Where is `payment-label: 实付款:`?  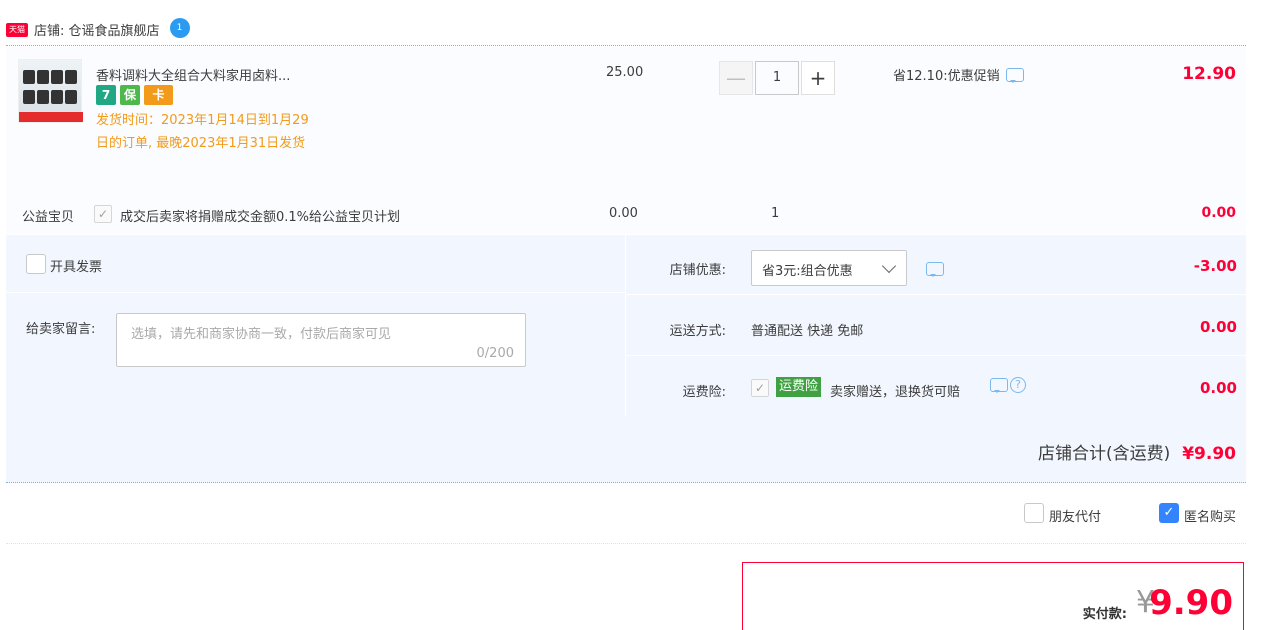
payment-label: 实付款: is located at coordinates (1104, 614).